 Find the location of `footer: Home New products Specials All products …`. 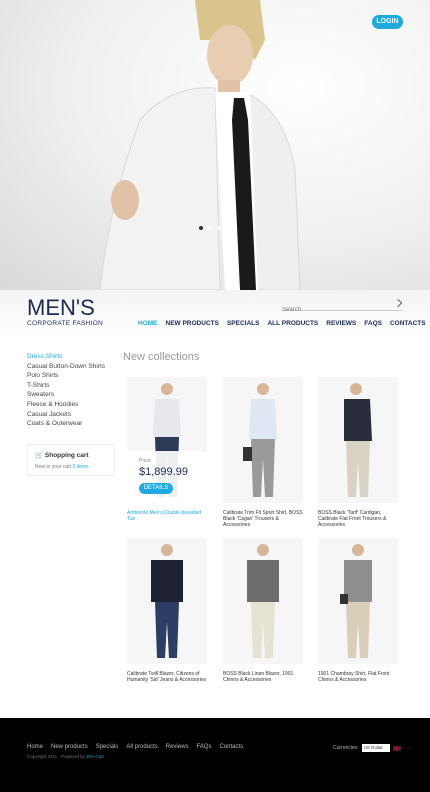

footer: Home New products Specials All products … is located at coordinates (215, 755).